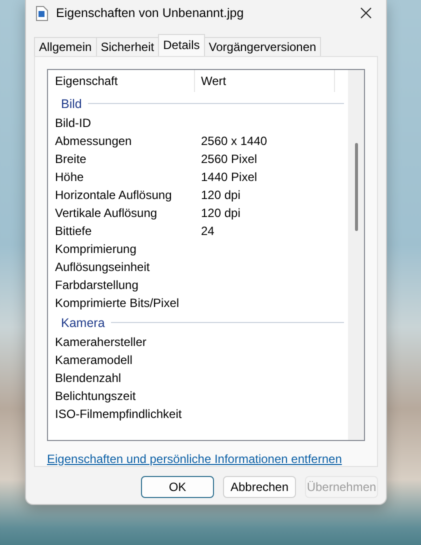 The image size is (421, 545). I want to click on property-name: Bild-ID, so click(73, 123).